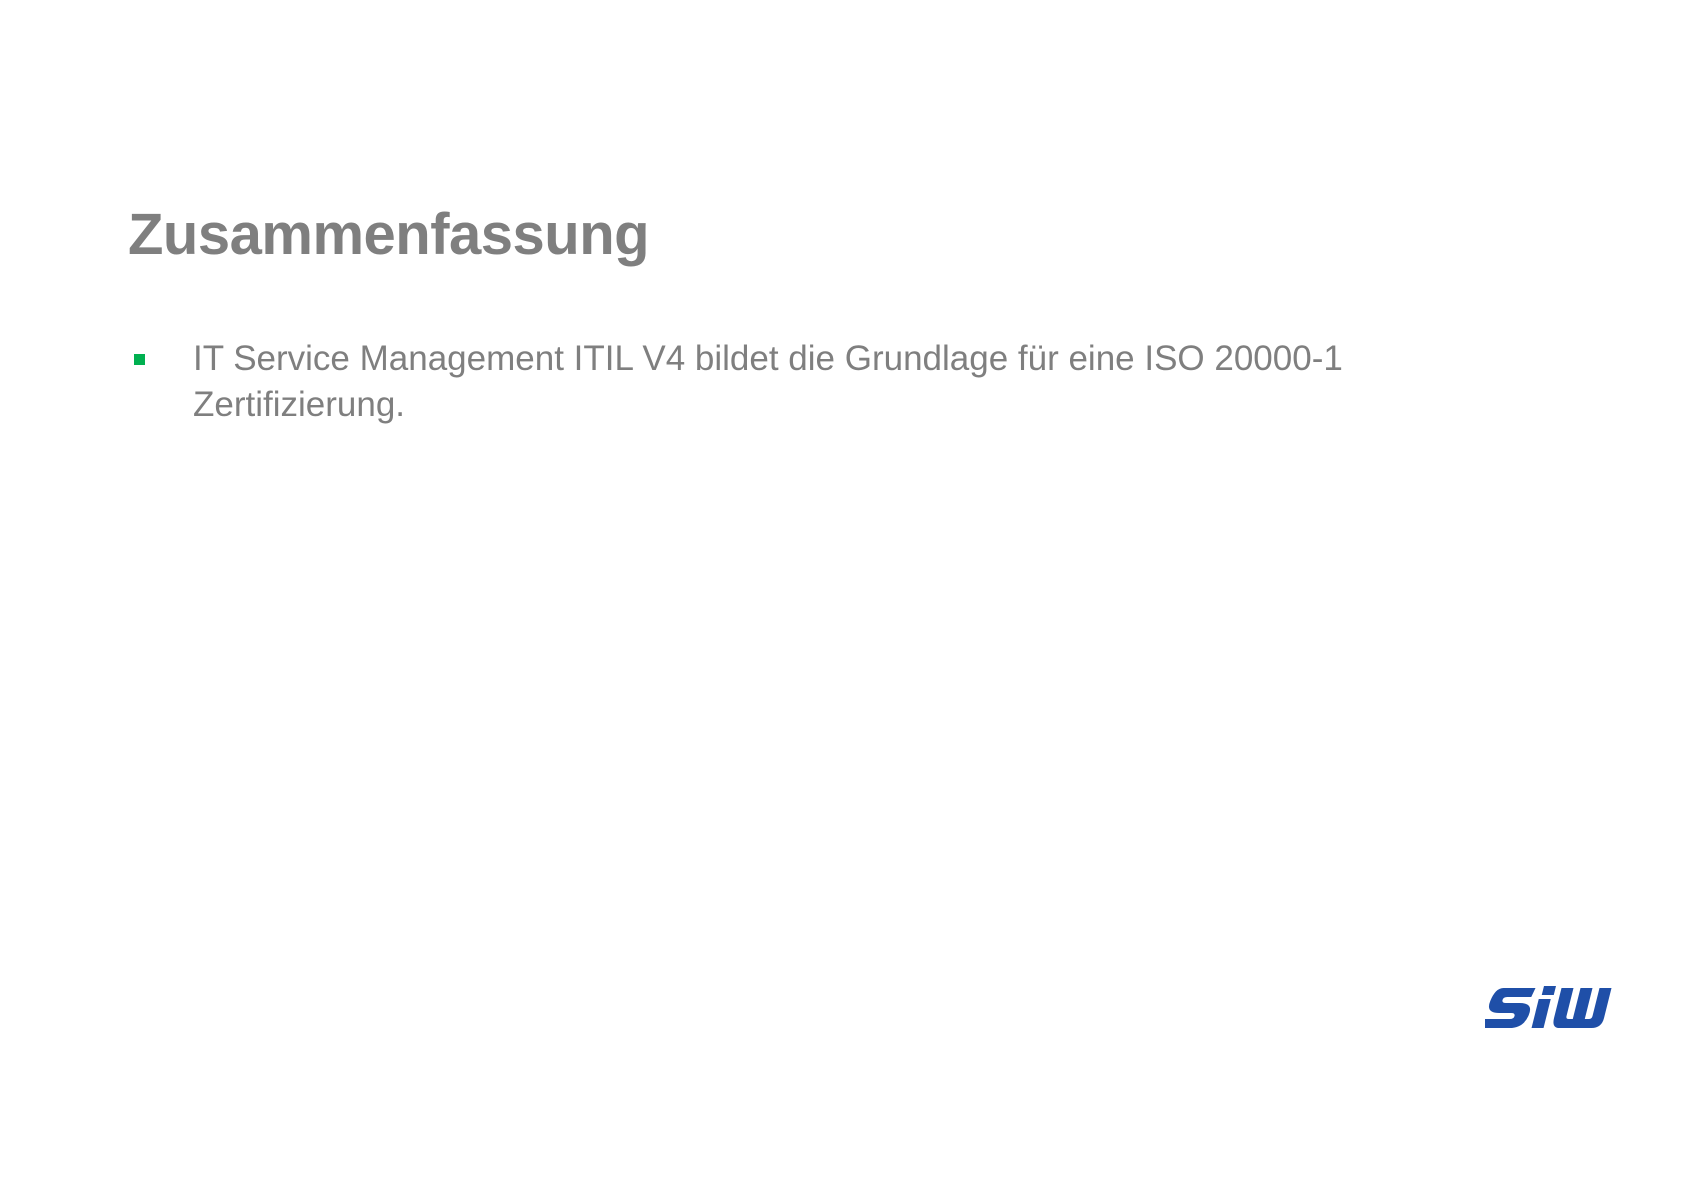  Describe the element at coordinates (139, 359) in the screenshot. I see `bullet-square-icon` at that location.